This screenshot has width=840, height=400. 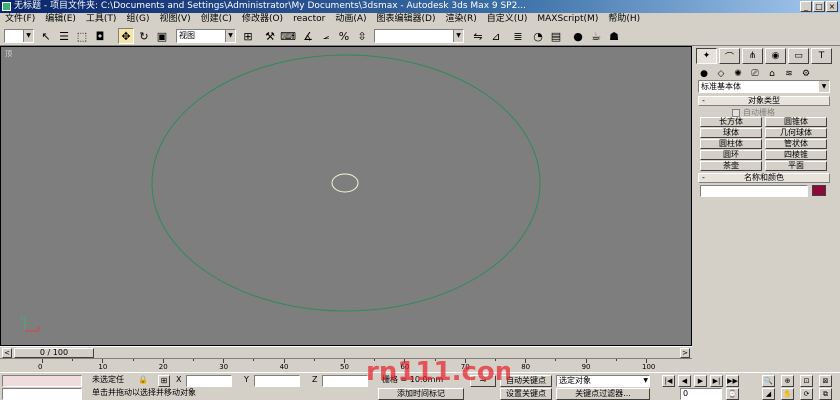 What do you see at coordinates (764, 101) in the screenshot?
I see `object-type-rollout: - 对象类型` at bounding box center [764, 101].